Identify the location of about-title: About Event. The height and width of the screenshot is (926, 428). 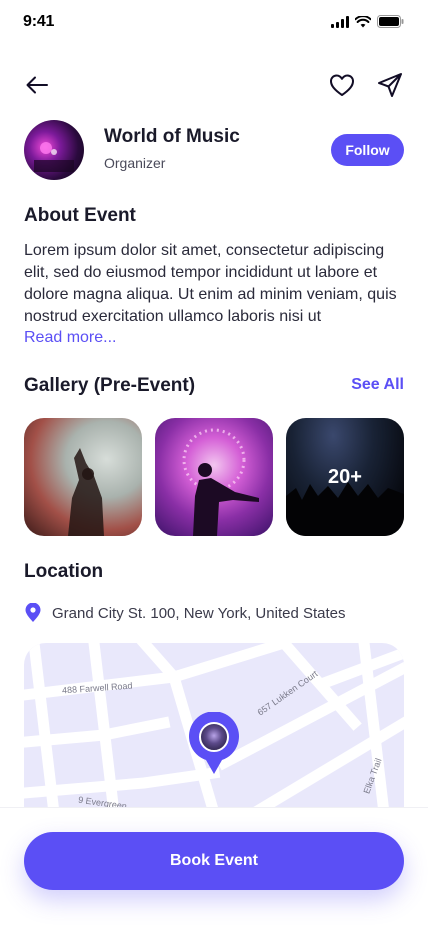
(80, 215).